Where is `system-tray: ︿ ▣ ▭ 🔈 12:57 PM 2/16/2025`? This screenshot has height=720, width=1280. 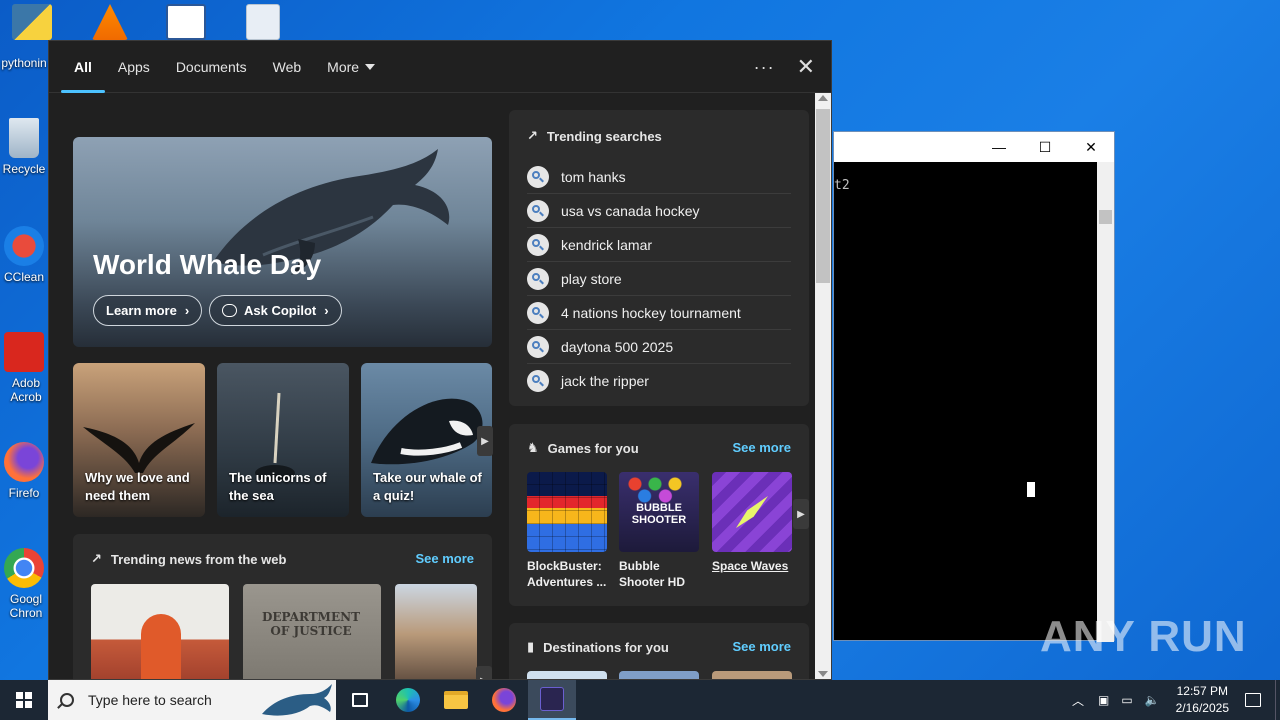 system-tray: ︿ ▣ ▭ 🔈 12:57 PM 2/16/2025 is located at coordinates (1172, 700).